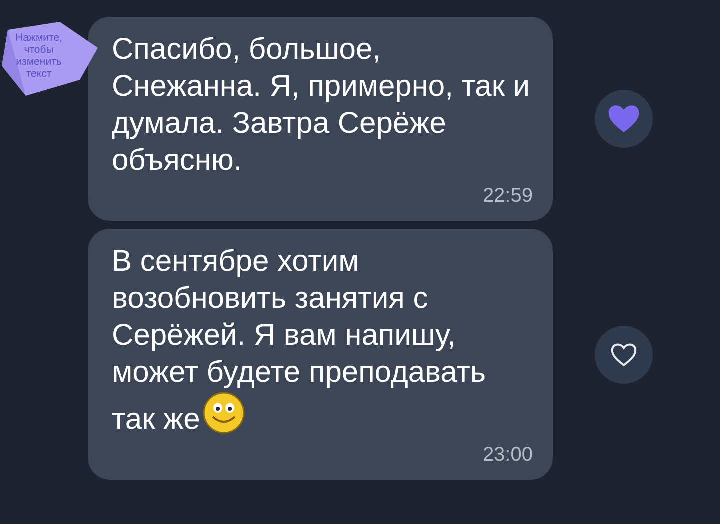 The image size is (720, 524). Describe the element at coordinates (507, 196) in the screenshot. I see `message-time: 22:59` at that location.